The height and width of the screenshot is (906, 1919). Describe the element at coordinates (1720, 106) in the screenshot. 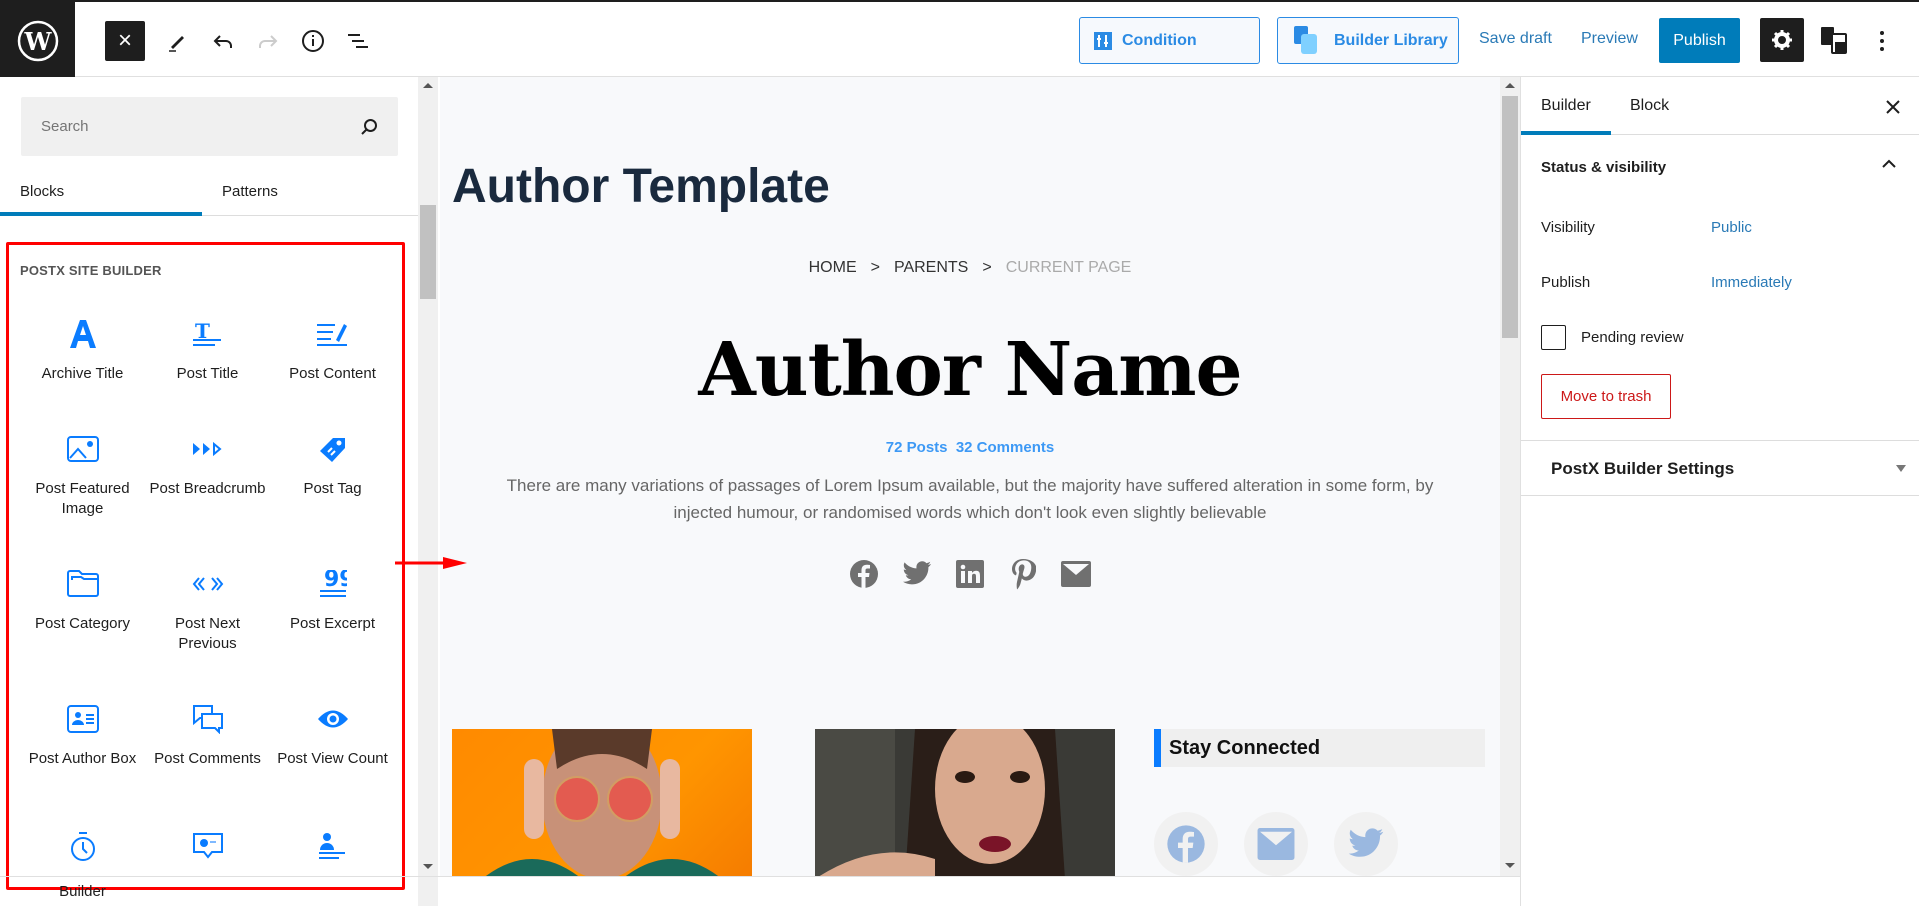

I see `sidebar-tabs: Builder Block` at that location.